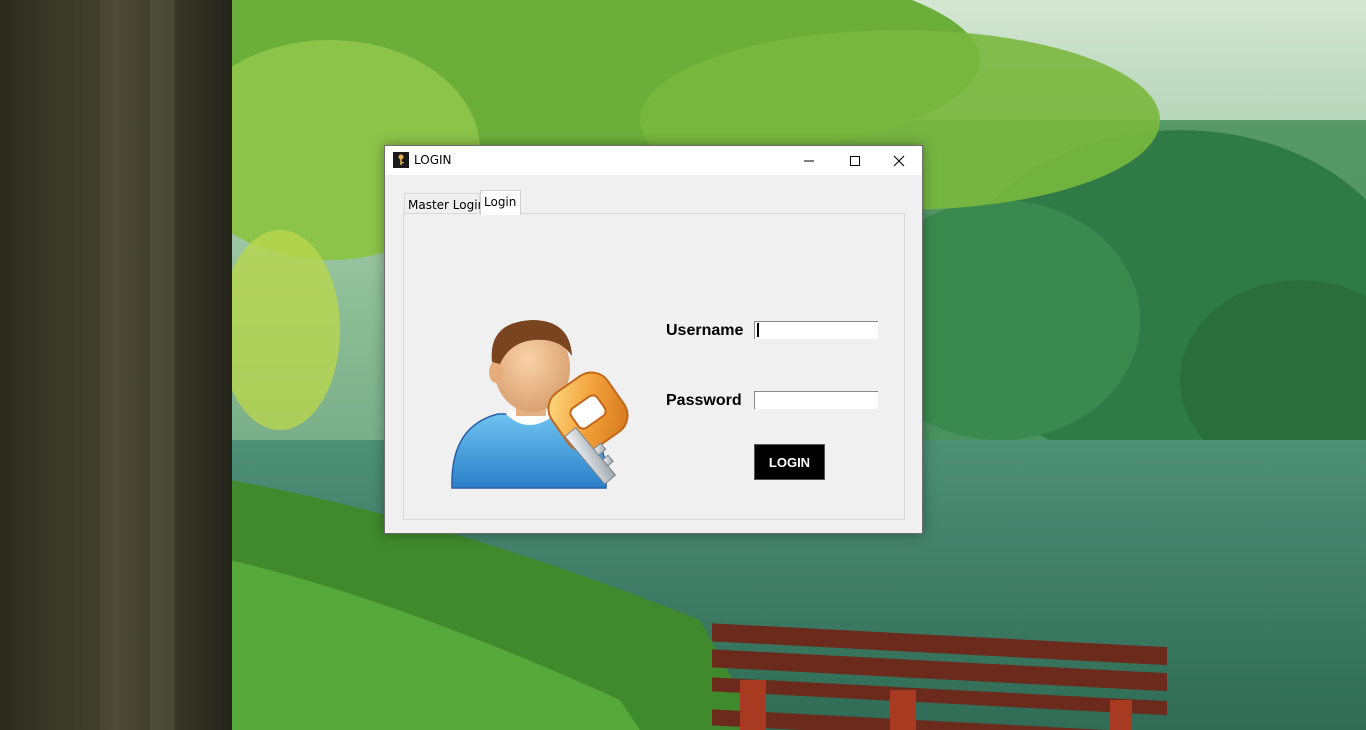 Image resolution: width=1366 pixels, height=730 pixels. I want to click on key-icon, so click(401, 160).